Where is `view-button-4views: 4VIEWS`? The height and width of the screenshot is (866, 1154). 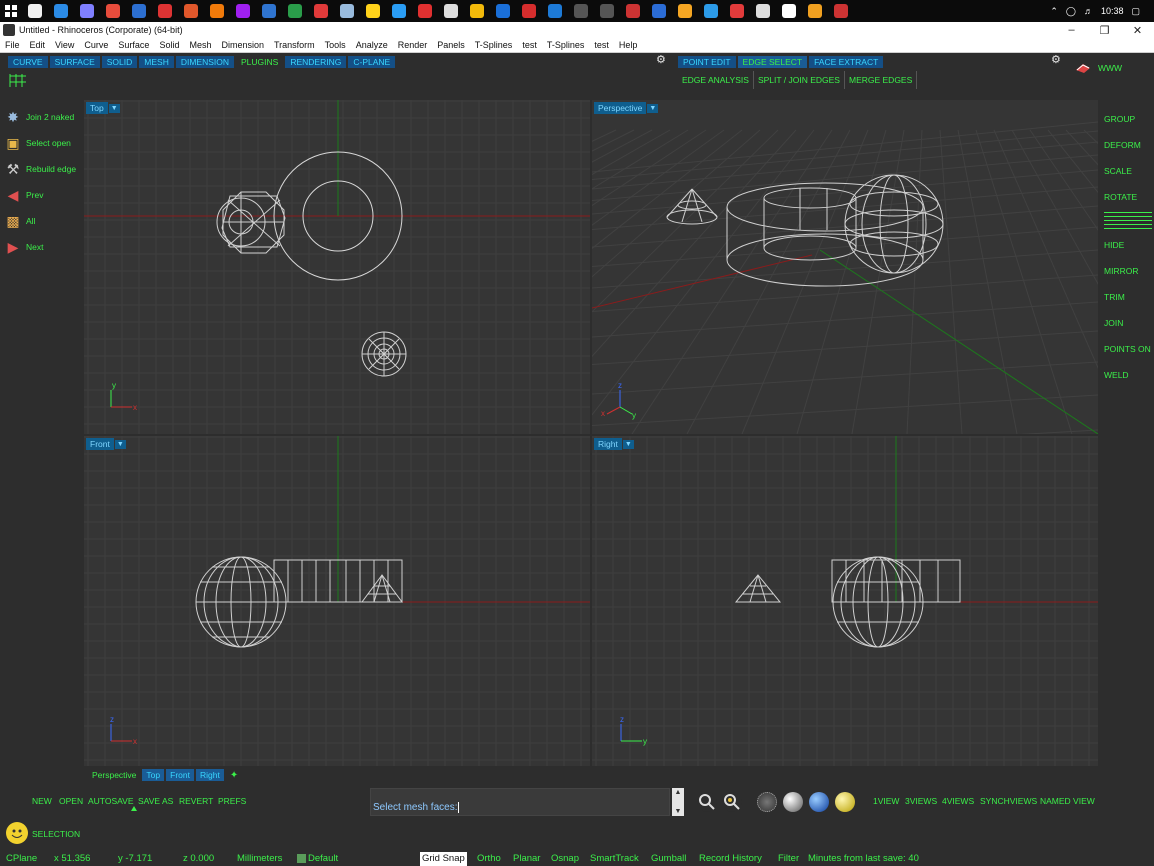
view-button-4views: 4VIEWS is located at coordinates (958, 801).